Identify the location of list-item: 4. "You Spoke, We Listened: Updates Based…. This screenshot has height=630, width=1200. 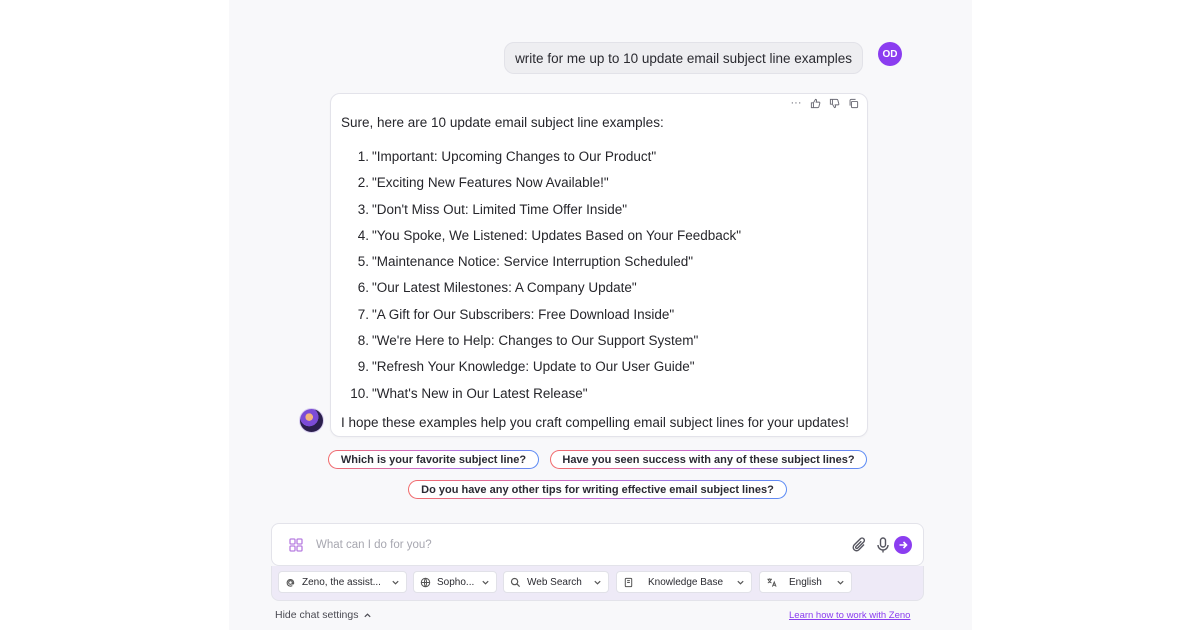
(549, 235).